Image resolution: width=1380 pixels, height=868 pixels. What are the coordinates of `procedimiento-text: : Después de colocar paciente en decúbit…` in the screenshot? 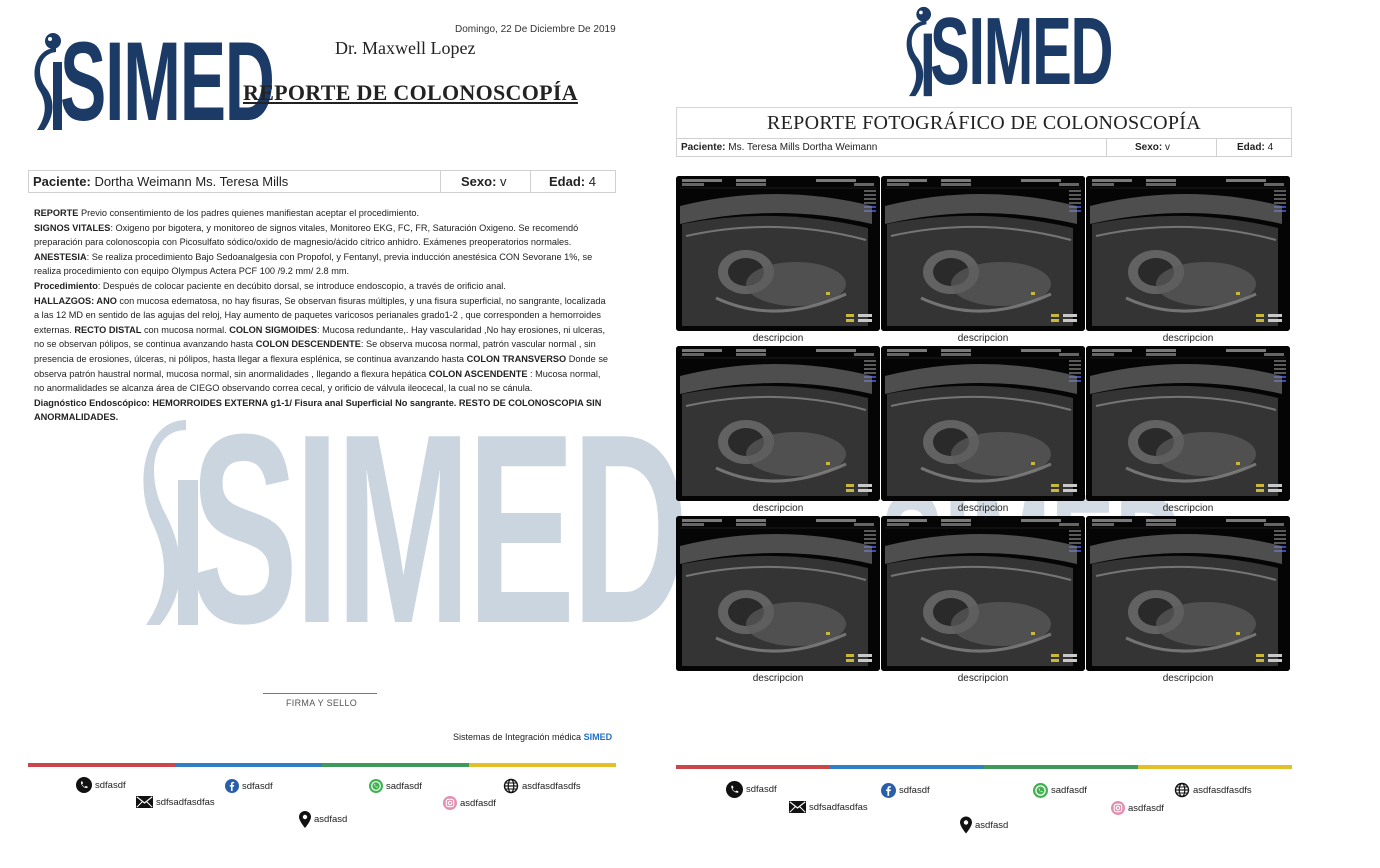 It's located at (301, 285).